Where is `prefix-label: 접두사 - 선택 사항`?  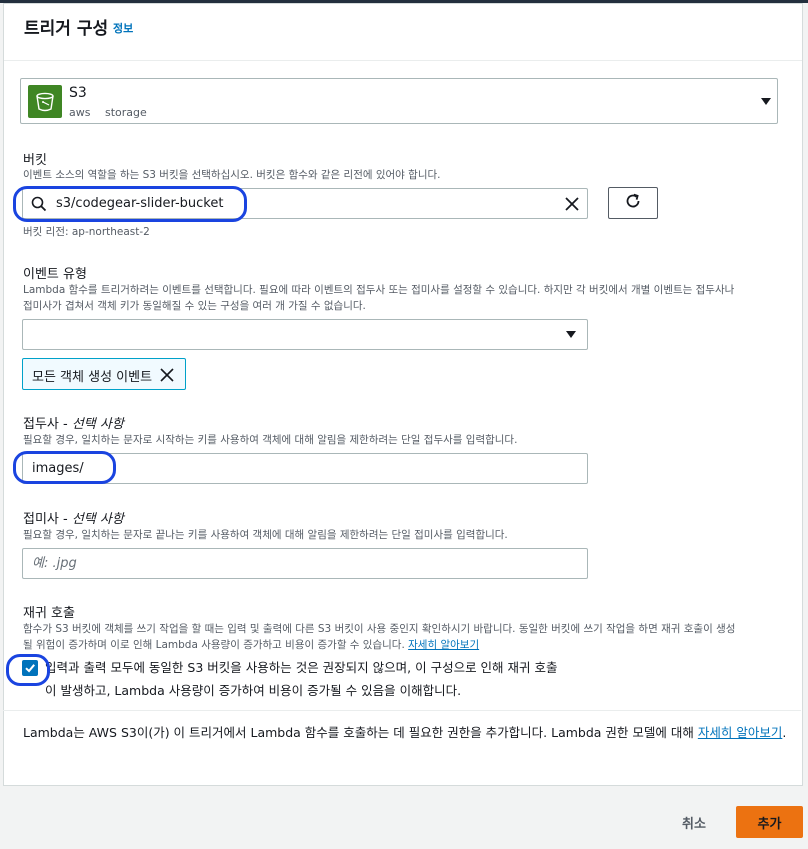
prefix-label: 접두사 - 선택 사항 is located at coordinates (73, 424).